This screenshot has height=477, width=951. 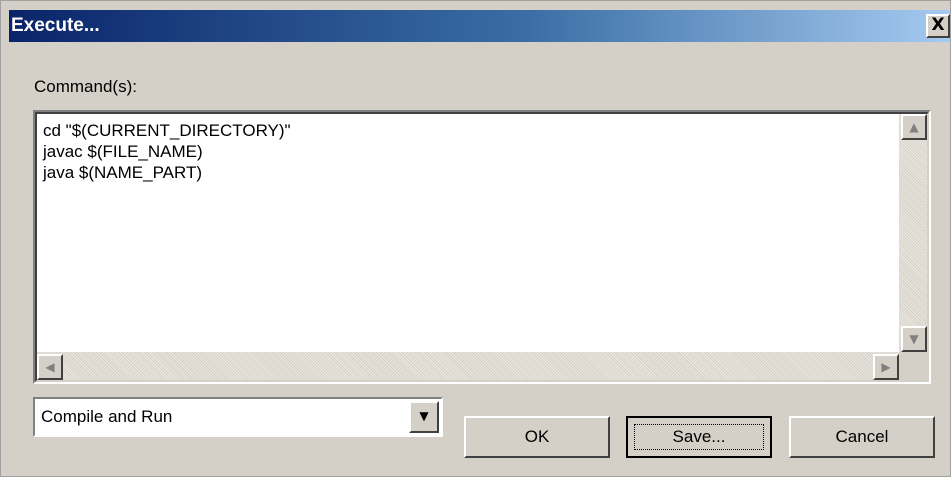 What do you see at coordinates (479, 26) in the screenshot?
I see `title-bar: Execute... X` at bounding box center [479, 26].